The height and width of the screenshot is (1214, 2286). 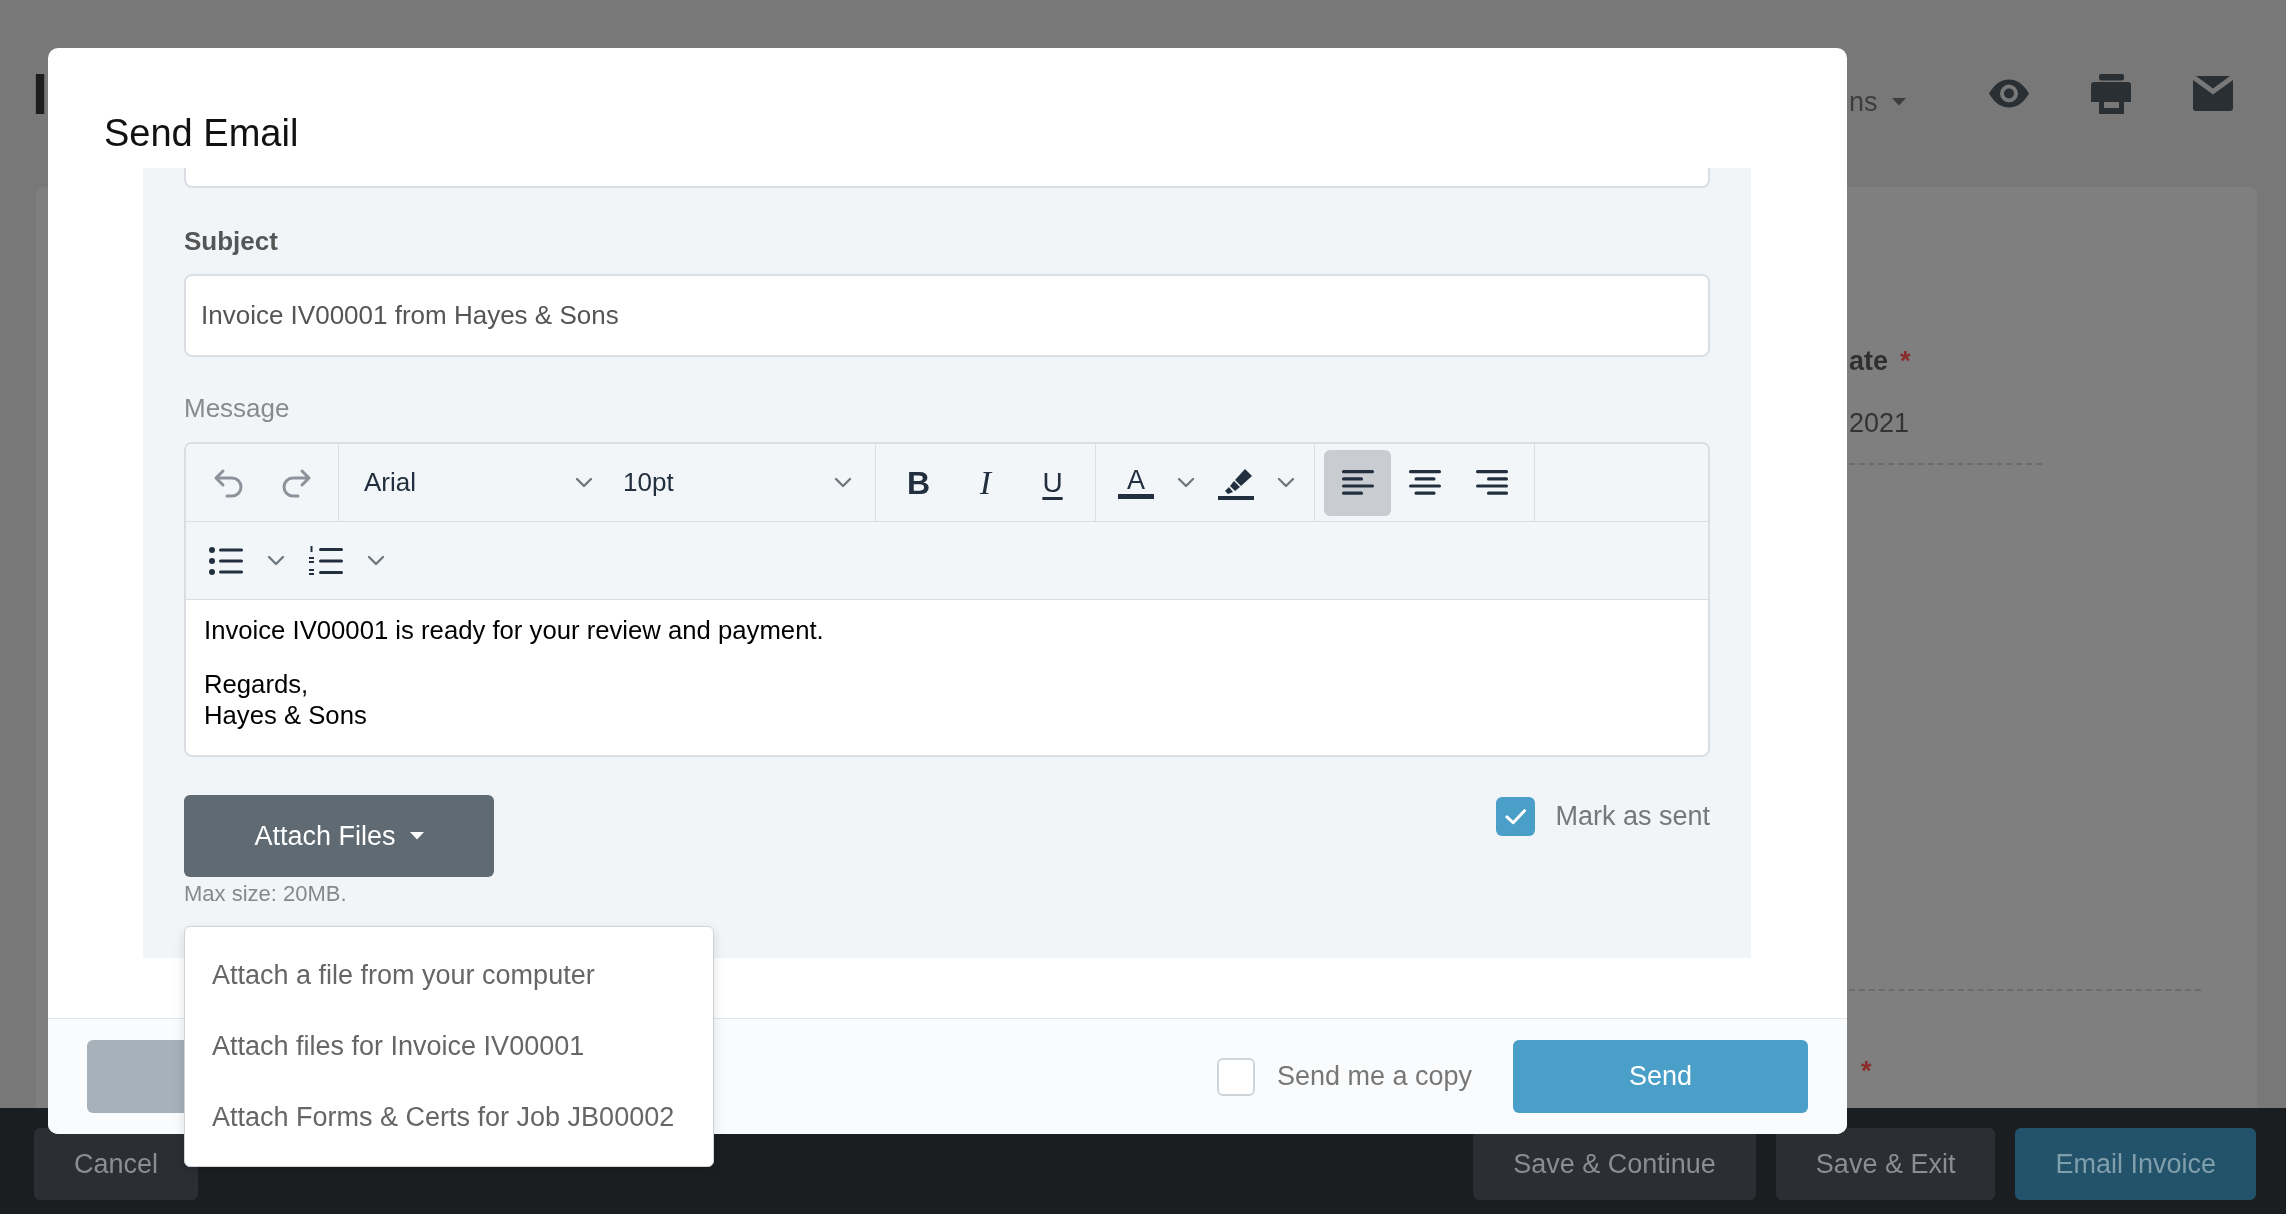 What do you see at coordinates (1632, 816) in the screenshot?
I see `mark-as-sent-label: Mark as sent` at bounding box center [1632, 816].